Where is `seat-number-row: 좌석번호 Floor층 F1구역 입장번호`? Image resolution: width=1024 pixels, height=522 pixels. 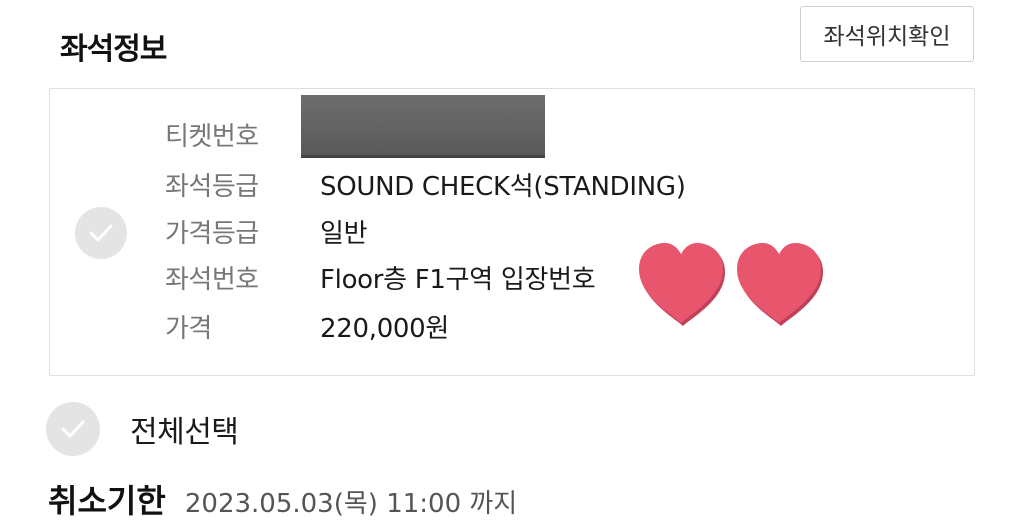
seat-number-row: 좌석번호 Floor층 F1구역 입장번호 is located at coordinates (380, 277).